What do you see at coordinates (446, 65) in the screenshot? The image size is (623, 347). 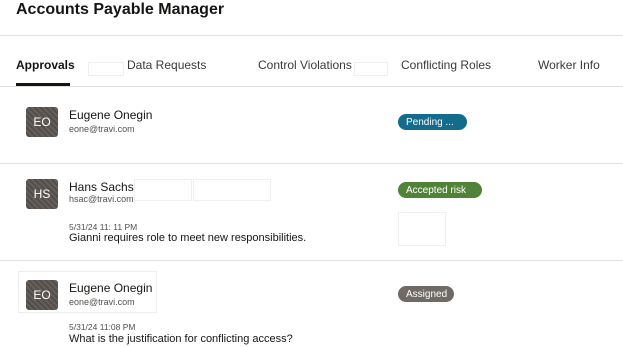 I see `tab-conflicting-roles: Conflicting Roles` at bounding box center [446, 65].